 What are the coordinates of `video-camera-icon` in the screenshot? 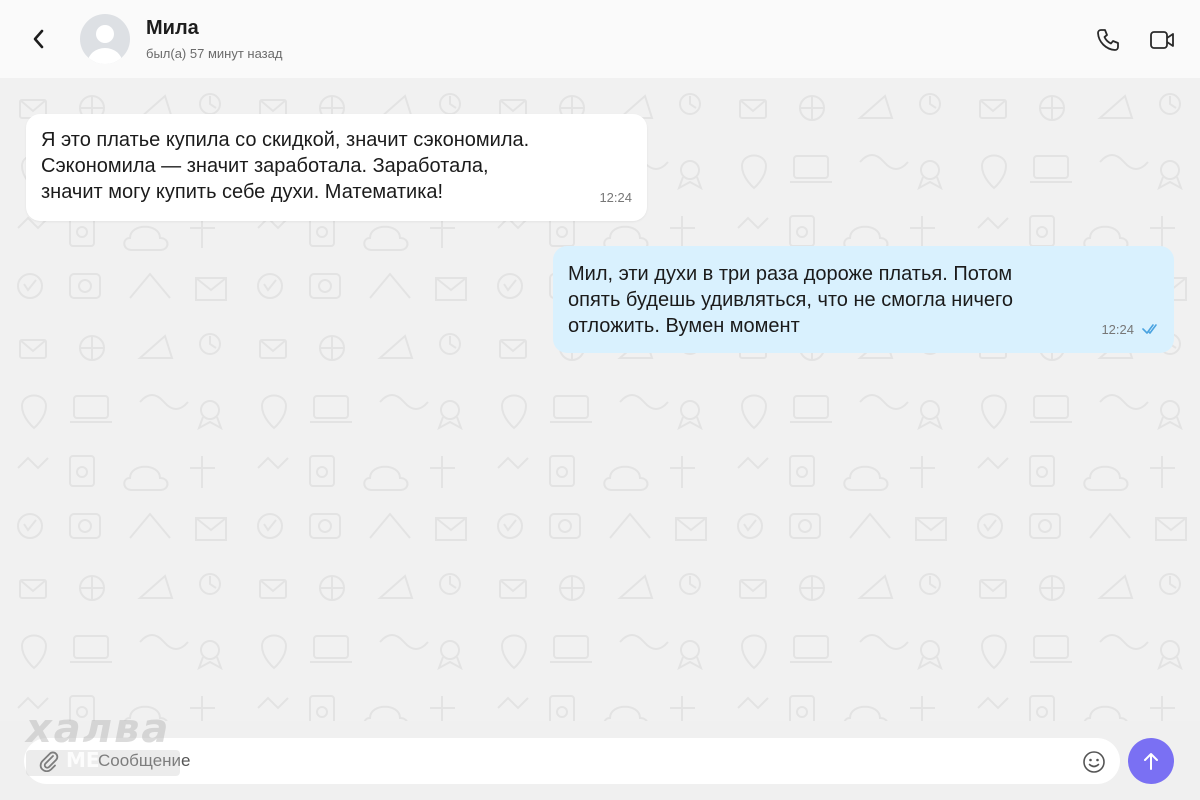 It's located at (1162, 40).